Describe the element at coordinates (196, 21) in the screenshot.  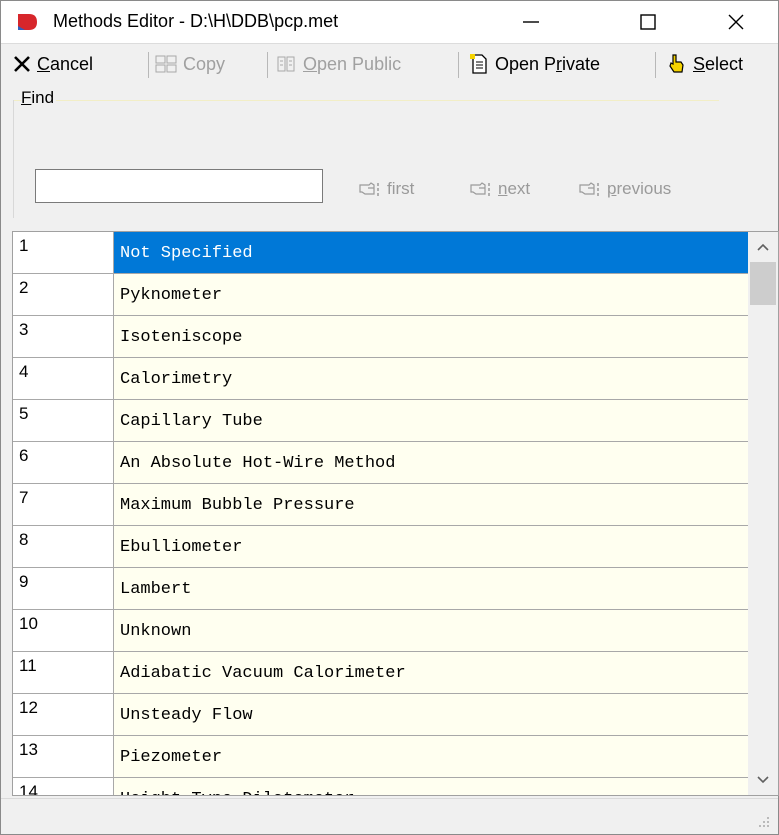
I see `window-title: Methods Editor - D:\H\DDB\pcp.met` at that location.